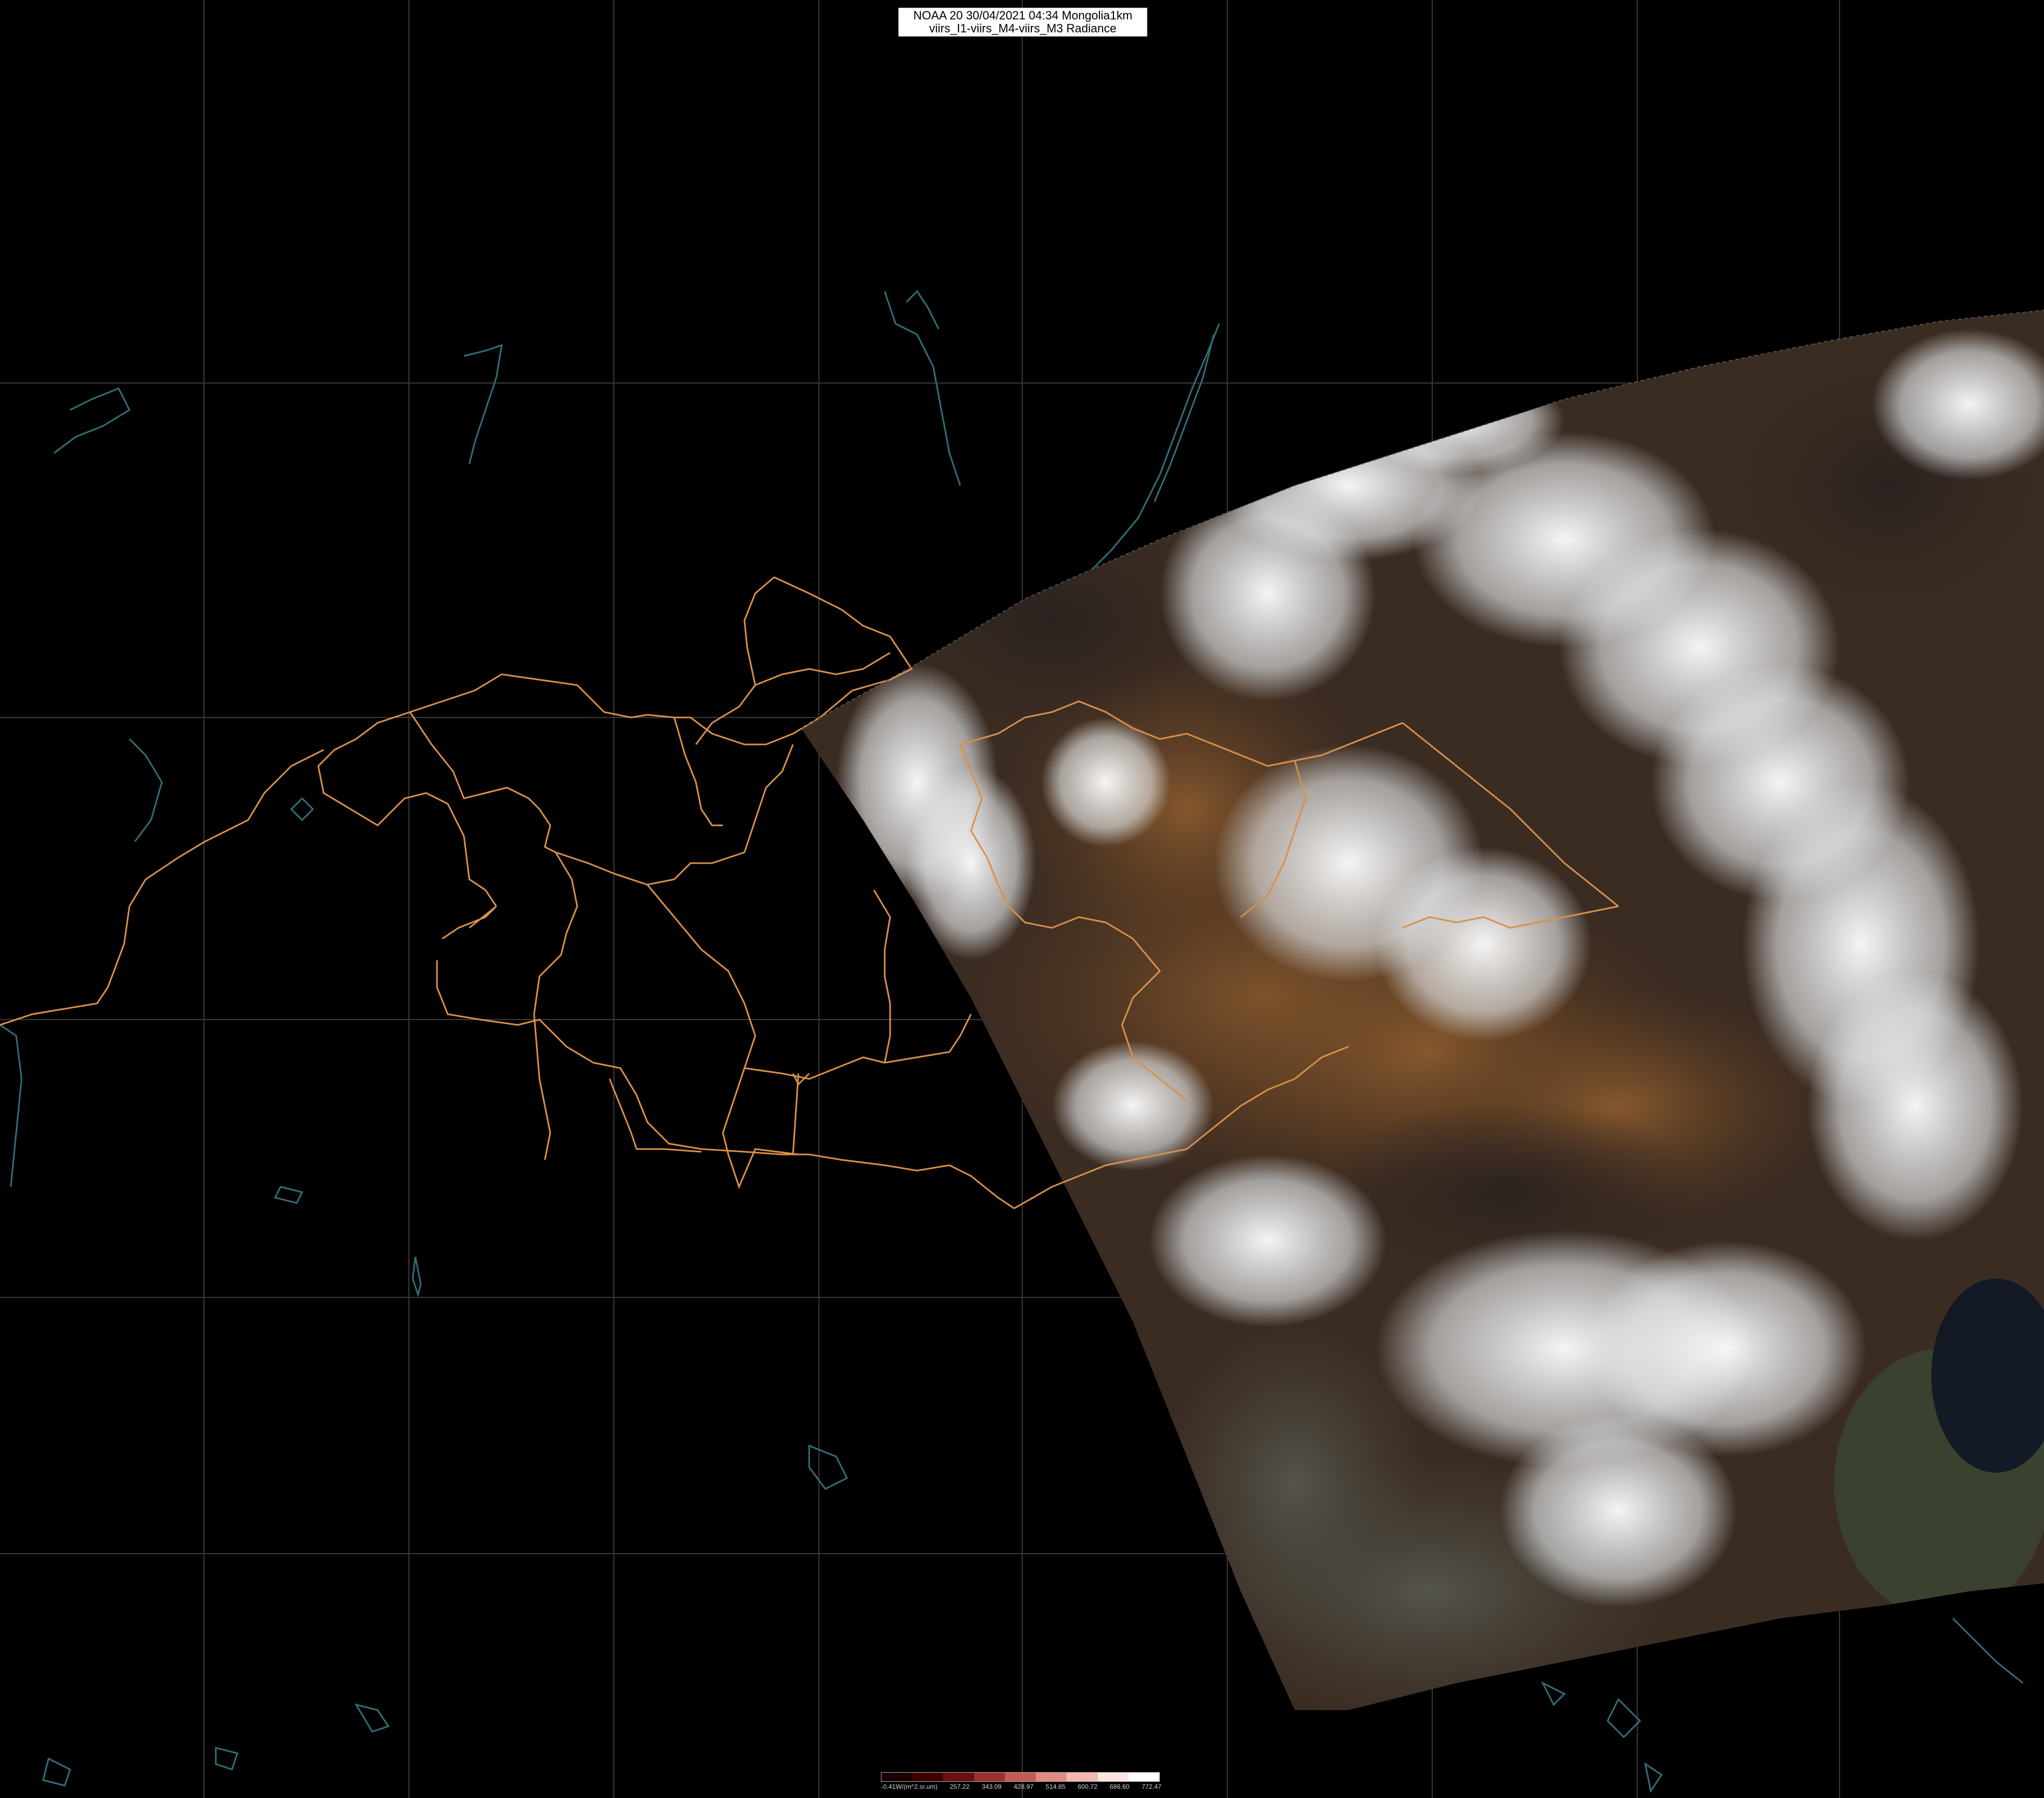  Describe the element at coordinates (909, 1786) in the screenshot. I see `colorbar-tick-label: -0.41W/(m^2.sr.um)` at that location.